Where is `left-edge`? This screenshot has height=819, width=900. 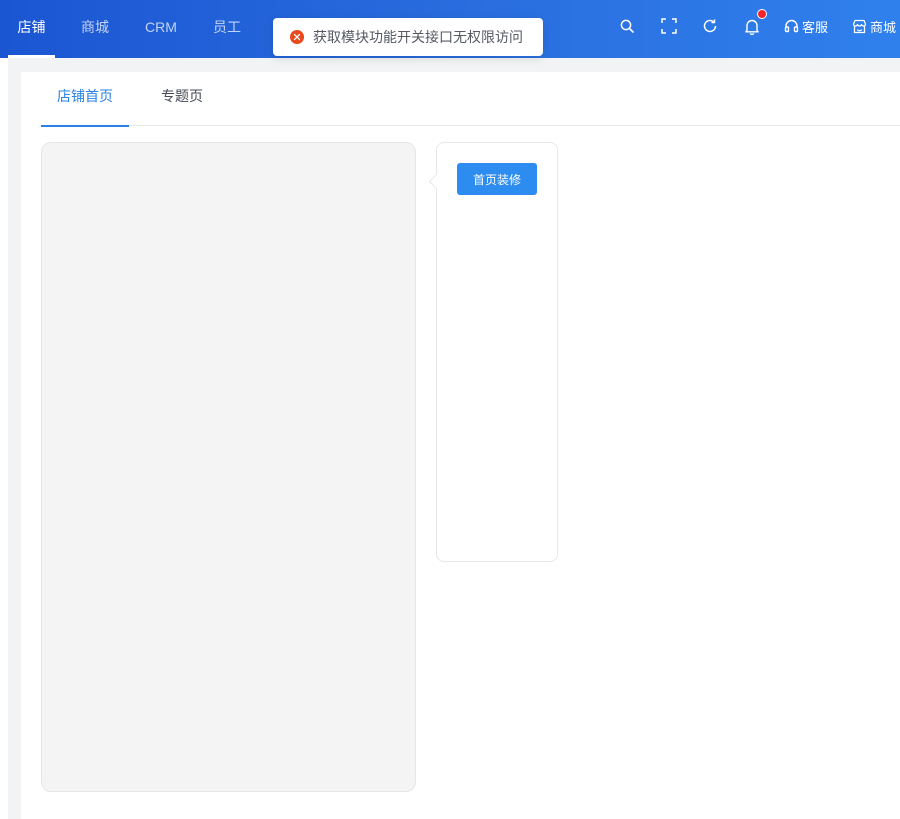 left-edge is located at coordinates (4, 438).